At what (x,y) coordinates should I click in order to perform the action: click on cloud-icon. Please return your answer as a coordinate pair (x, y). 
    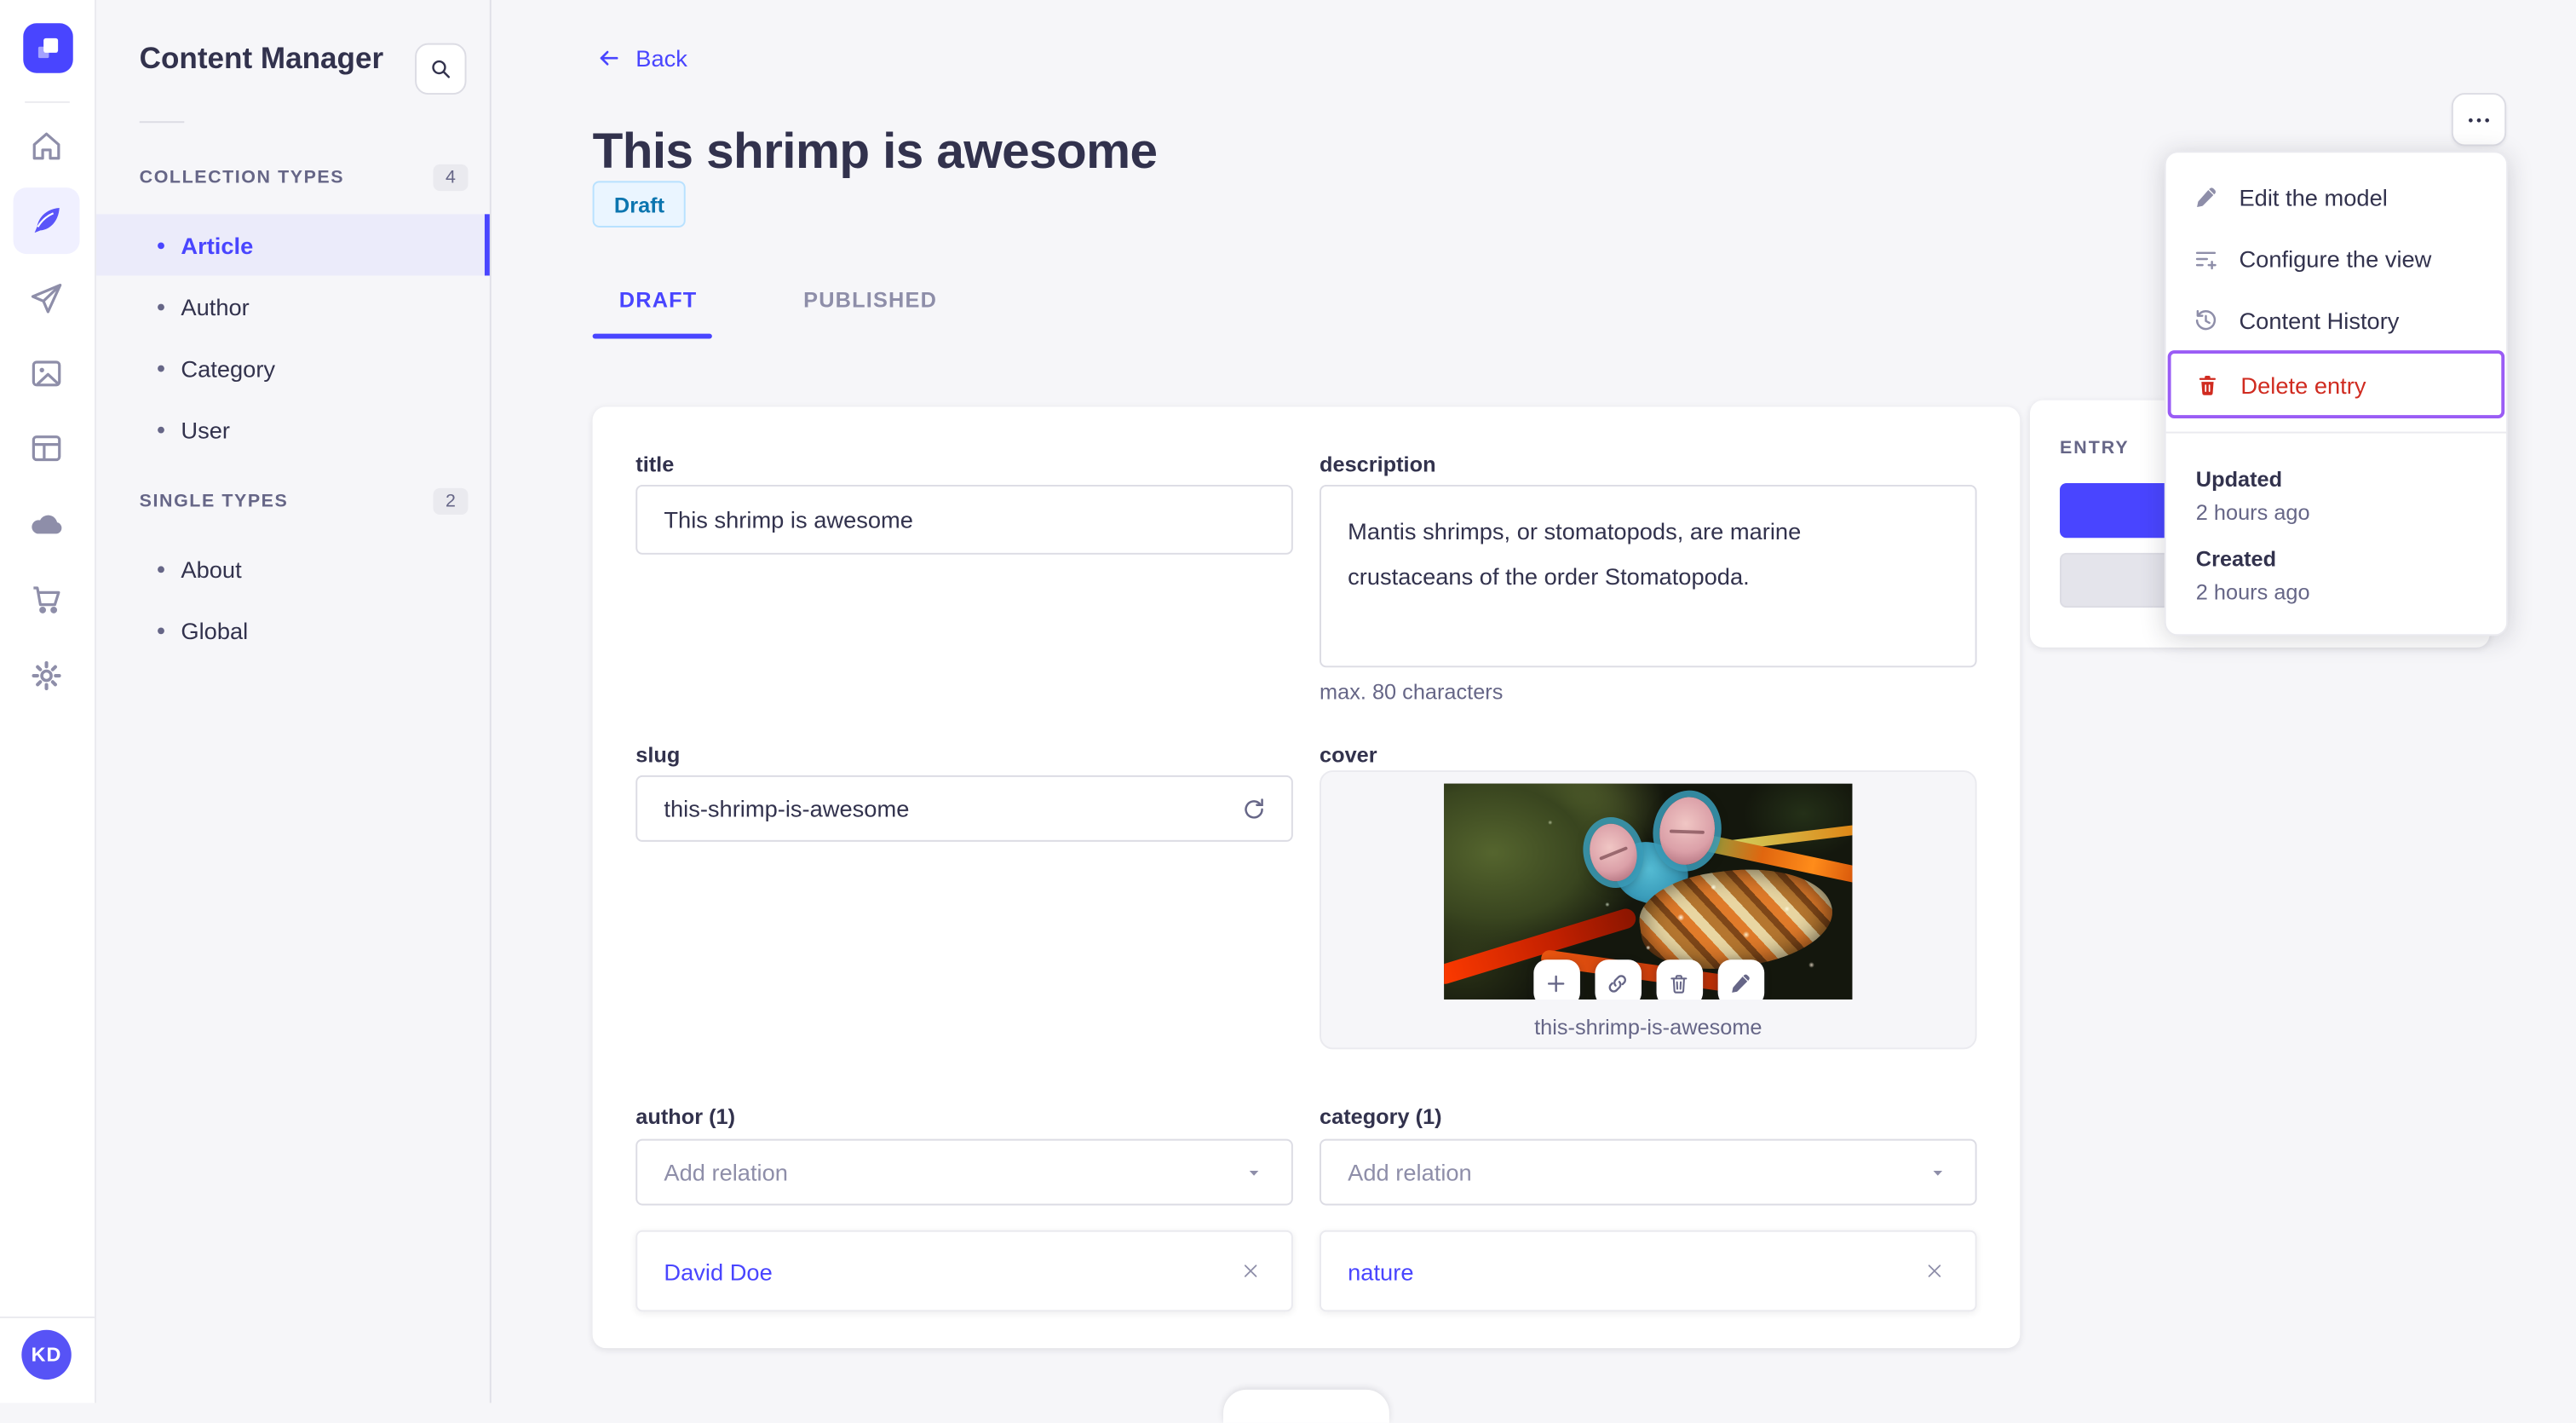
    Looking at the image, I should click on (47, 525).